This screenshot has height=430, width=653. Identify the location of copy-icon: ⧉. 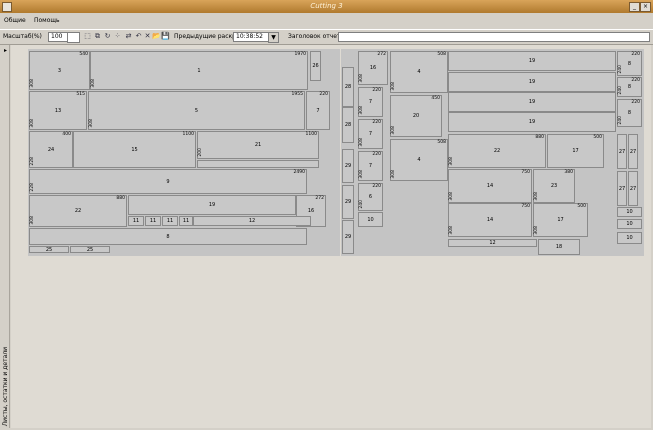
(97, 36).